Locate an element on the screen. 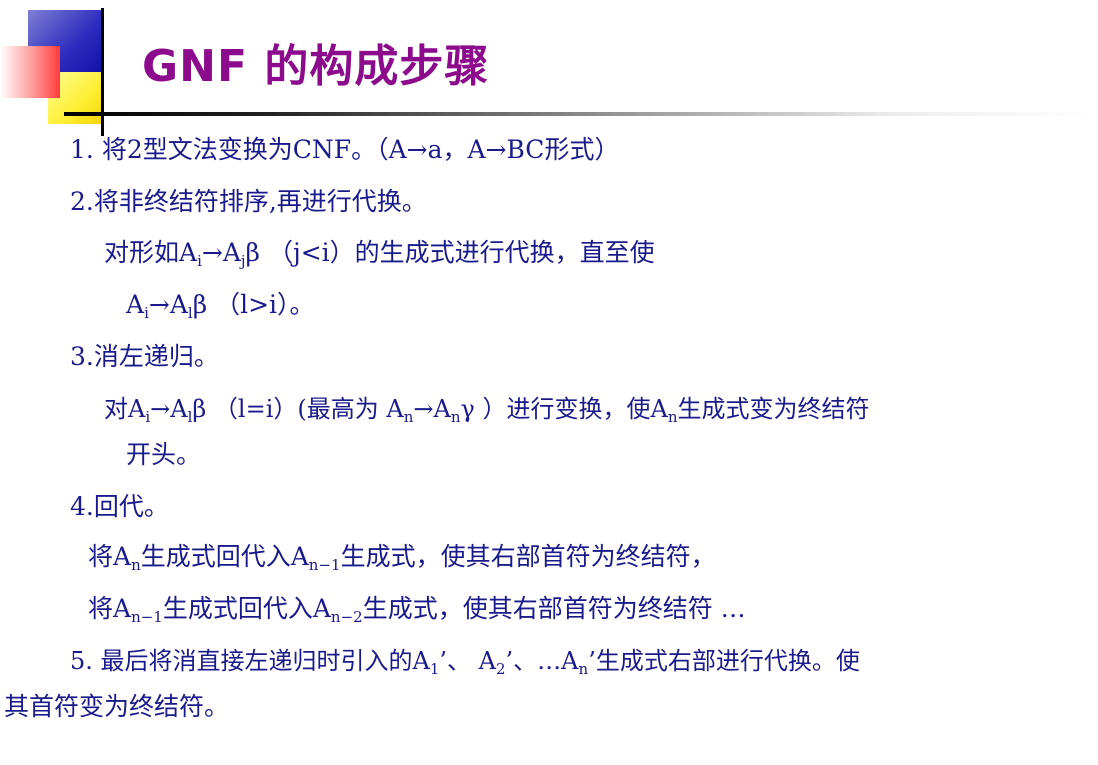  step-5-detail-b: 其首符变为终结符。 is located at coordinates (117, 706).